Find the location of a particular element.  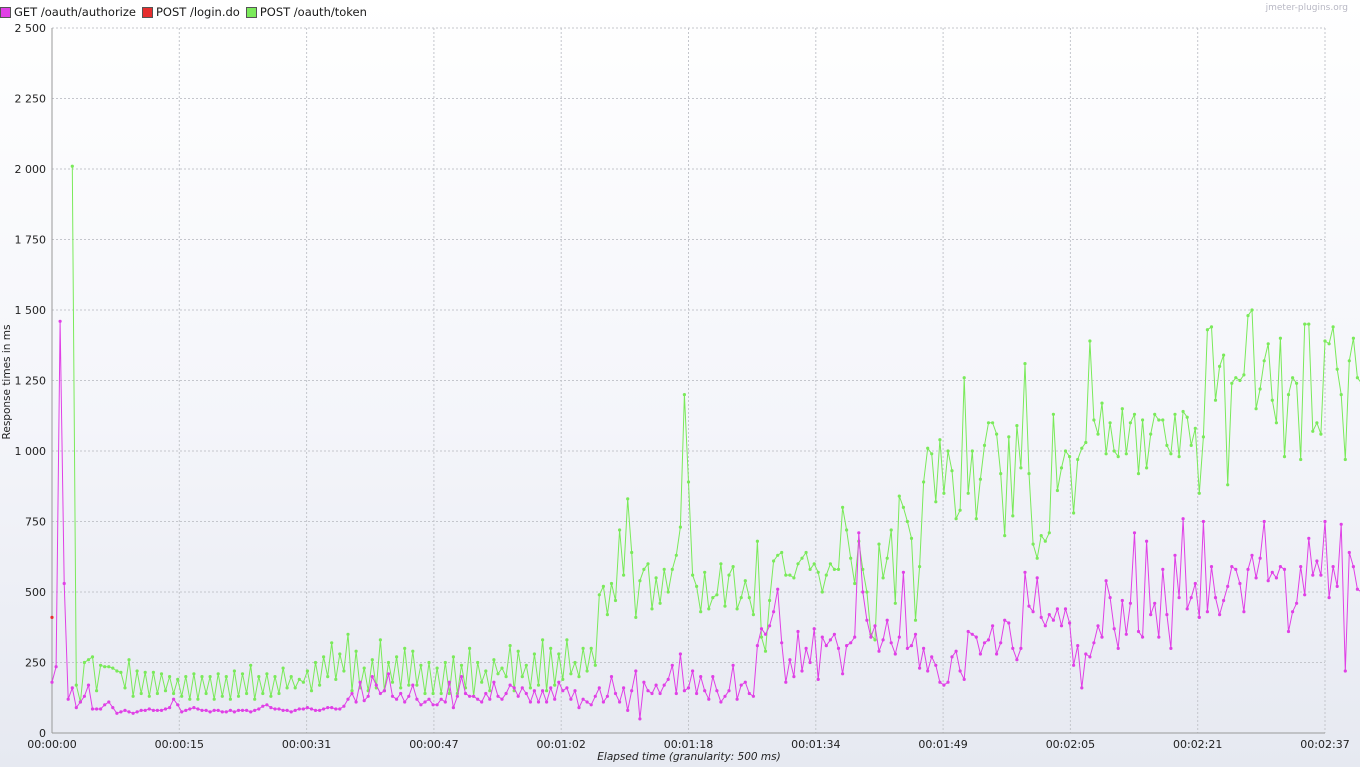

legend-item-get-authorize: GET /oauth/authorize is located at coordinates (68, 12).